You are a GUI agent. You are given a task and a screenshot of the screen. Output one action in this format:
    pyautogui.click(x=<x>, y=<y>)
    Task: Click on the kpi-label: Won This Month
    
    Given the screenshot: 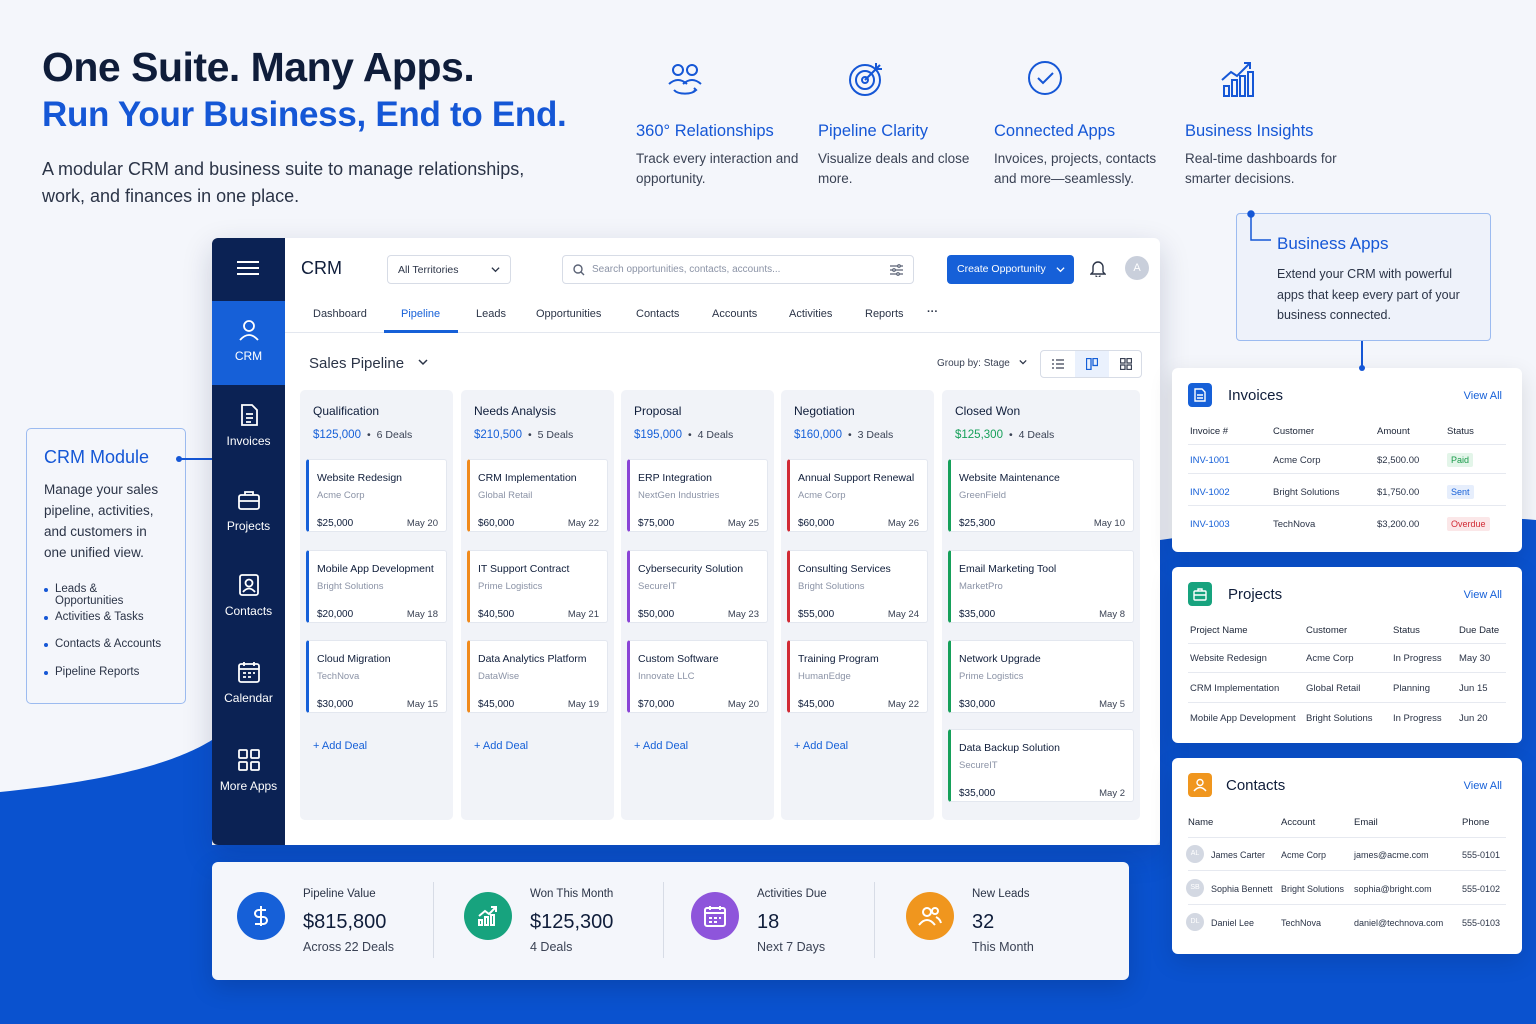 What is the action you would take?
    pyautogui.click(x=572, y=894)
    